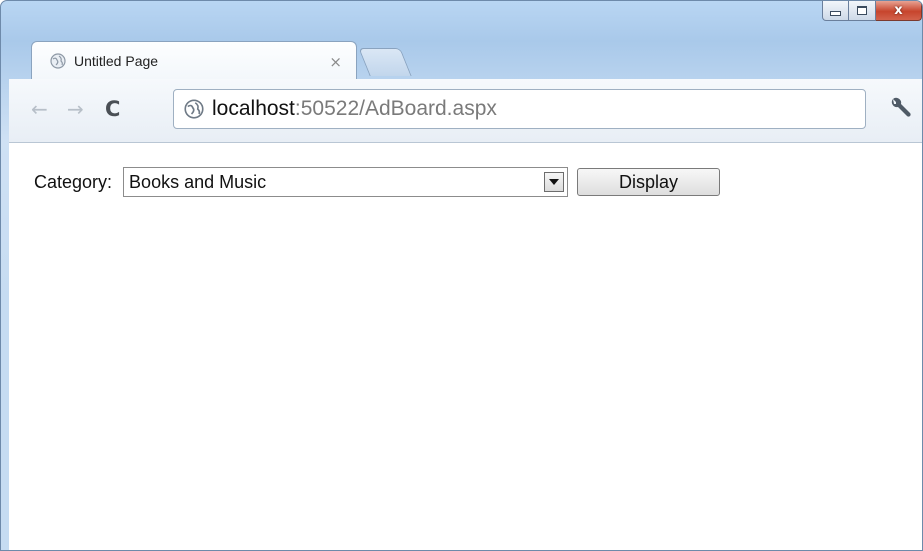  I want to click on category-select: Books and Music, so click(346, 182).